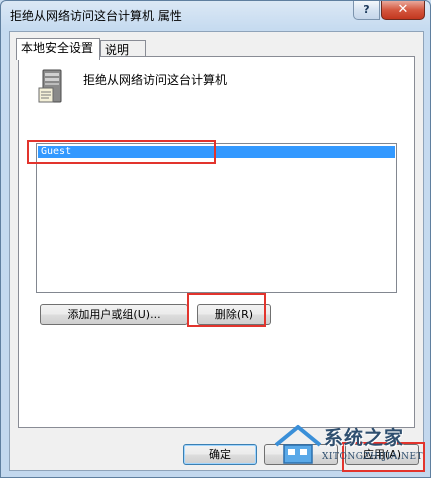 The width and height of the screenshot is (431, 478). Describe the element at coordinates (117, 50) in the screenshot. I see `tab-label: 说明` at that location.